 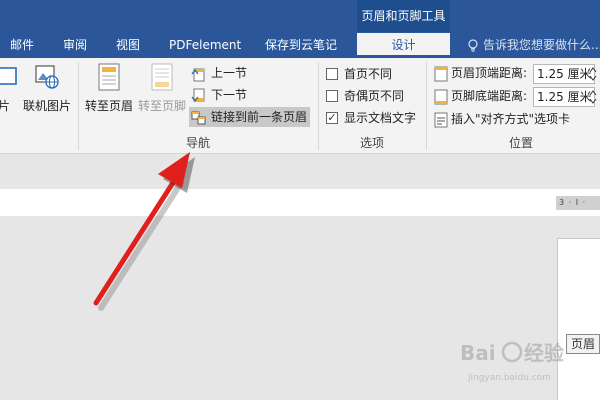 What do you see at coordinates (128, 45) in the screenshot?
I see `tab-view: 视图` at bounding box center [128, 45].